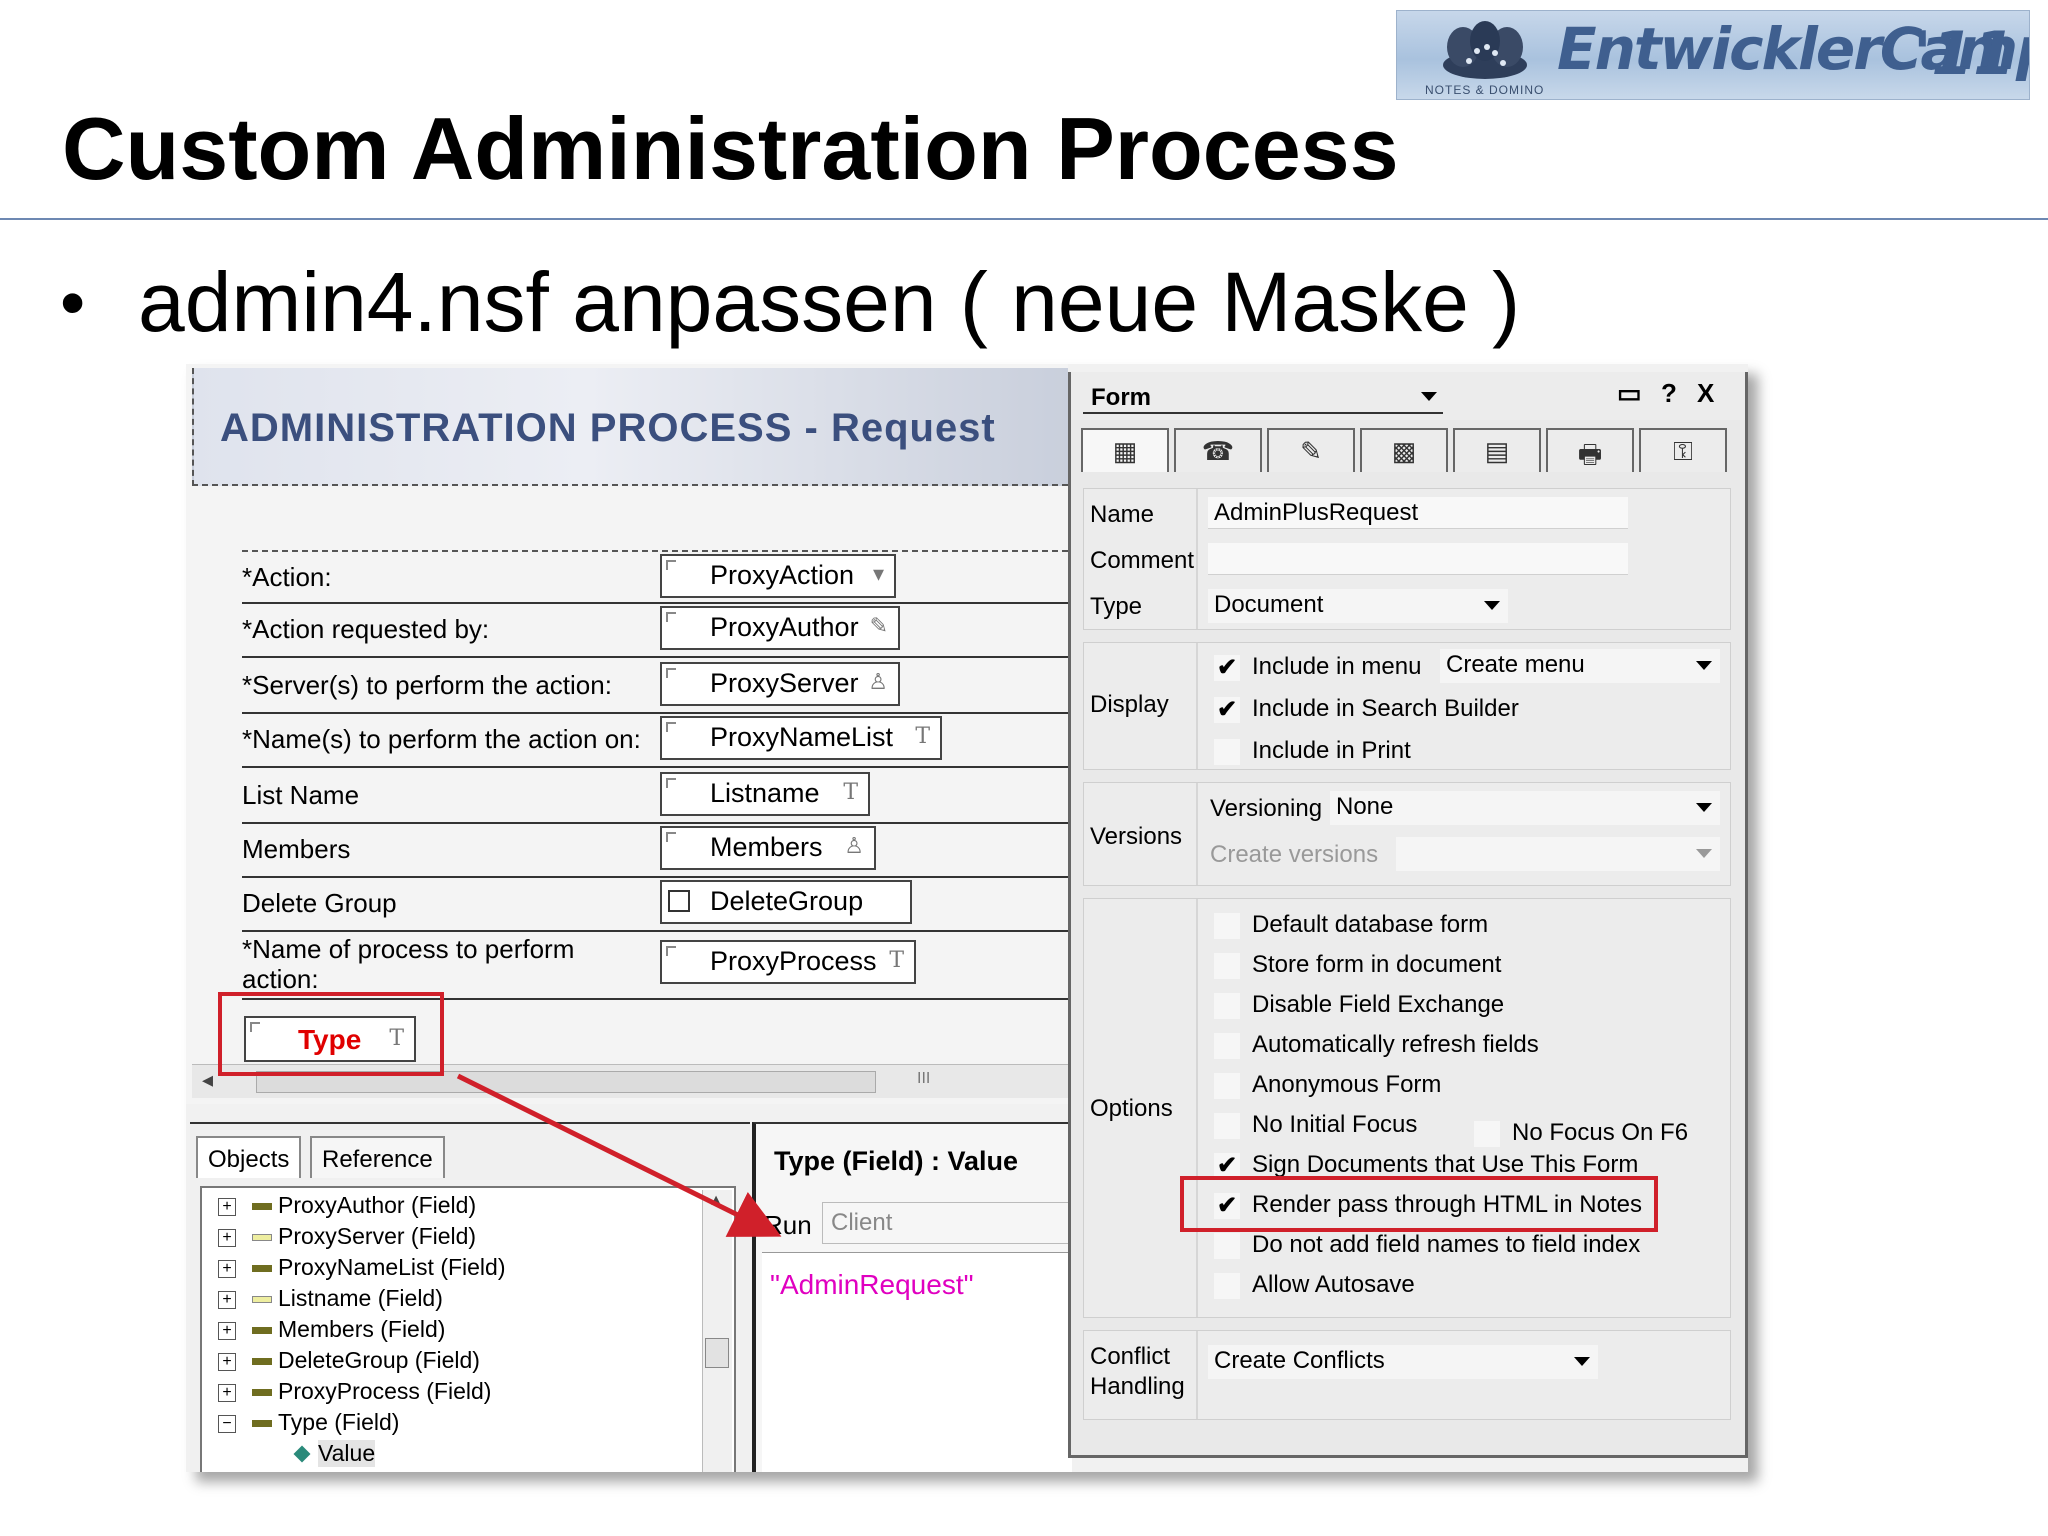 The width and height of the screenshot is (2048, 1536). Describe the element at coordinates (619, 1155) in the screenshot. I see `callout-arrow` at that location.